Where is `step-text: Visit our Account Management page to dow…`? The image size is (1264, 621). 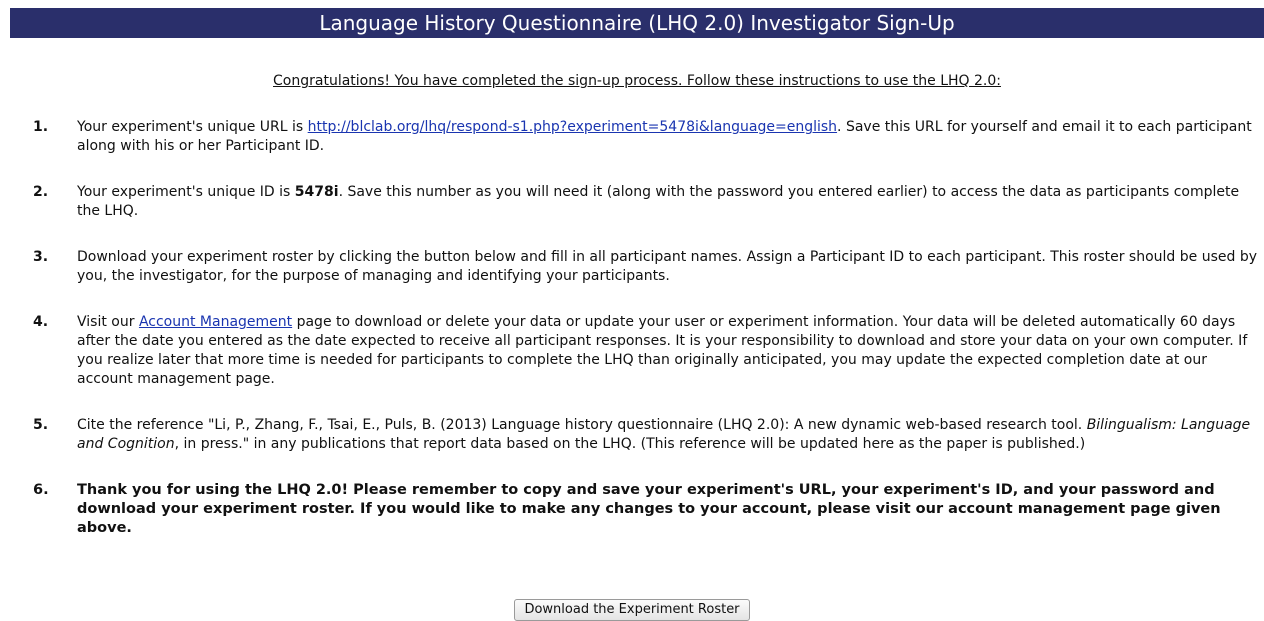
step-text: Visit our Account Management page to dow… is located at coordinates (668, 351).